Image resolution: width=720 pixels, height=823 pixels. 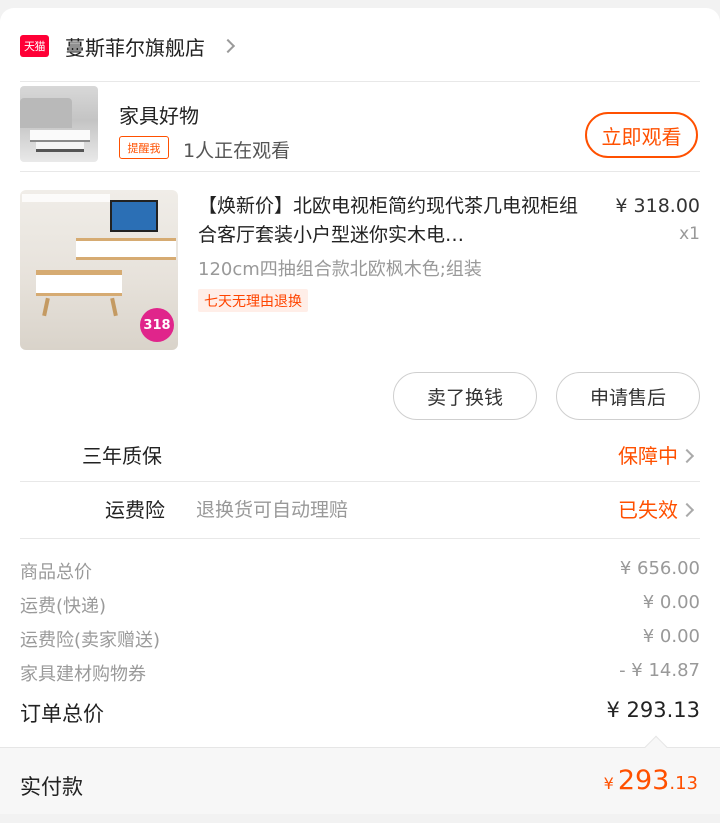 I want to click on tmall-logo-icon: 天猫, so click(x=34, y=46).